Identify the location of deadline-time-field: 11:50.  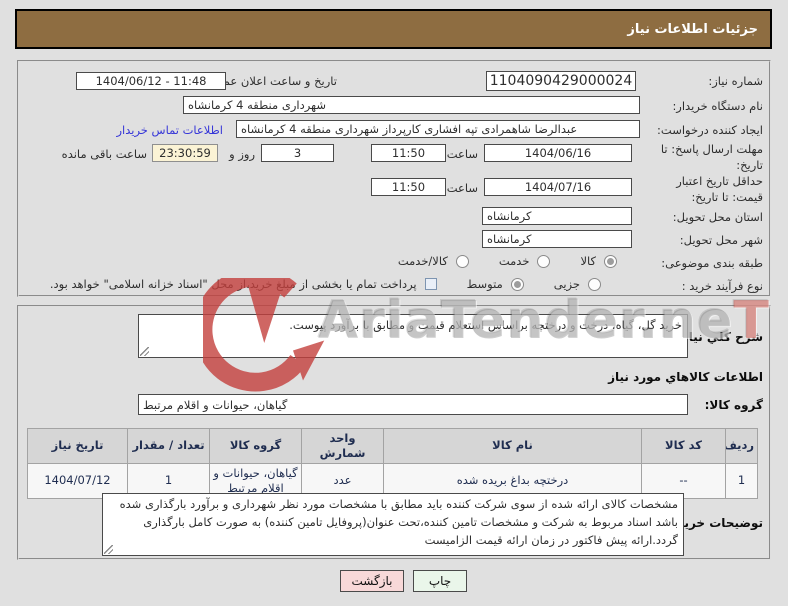
(408, 153).